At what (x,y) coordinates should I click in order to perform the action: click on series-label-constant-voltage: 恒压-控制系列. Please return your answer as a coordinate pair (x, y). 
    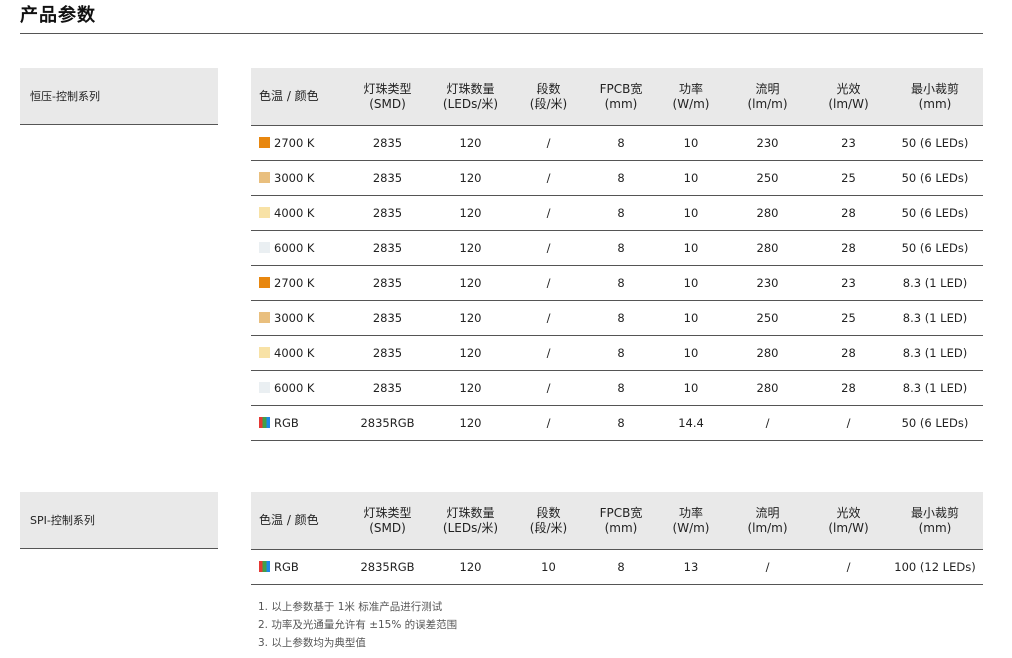
    Looking at the image, I should click on (119, 96).